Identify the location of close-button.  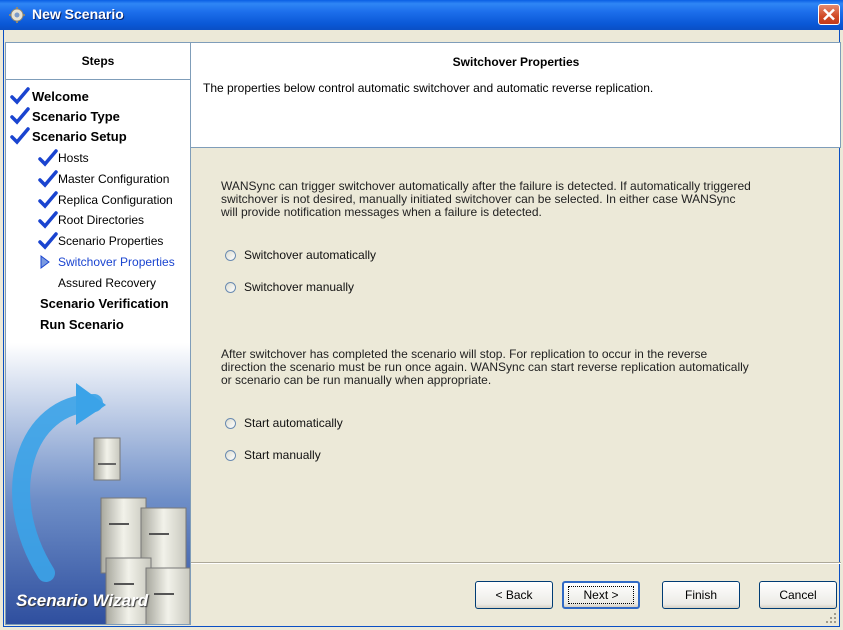
(829, 14).